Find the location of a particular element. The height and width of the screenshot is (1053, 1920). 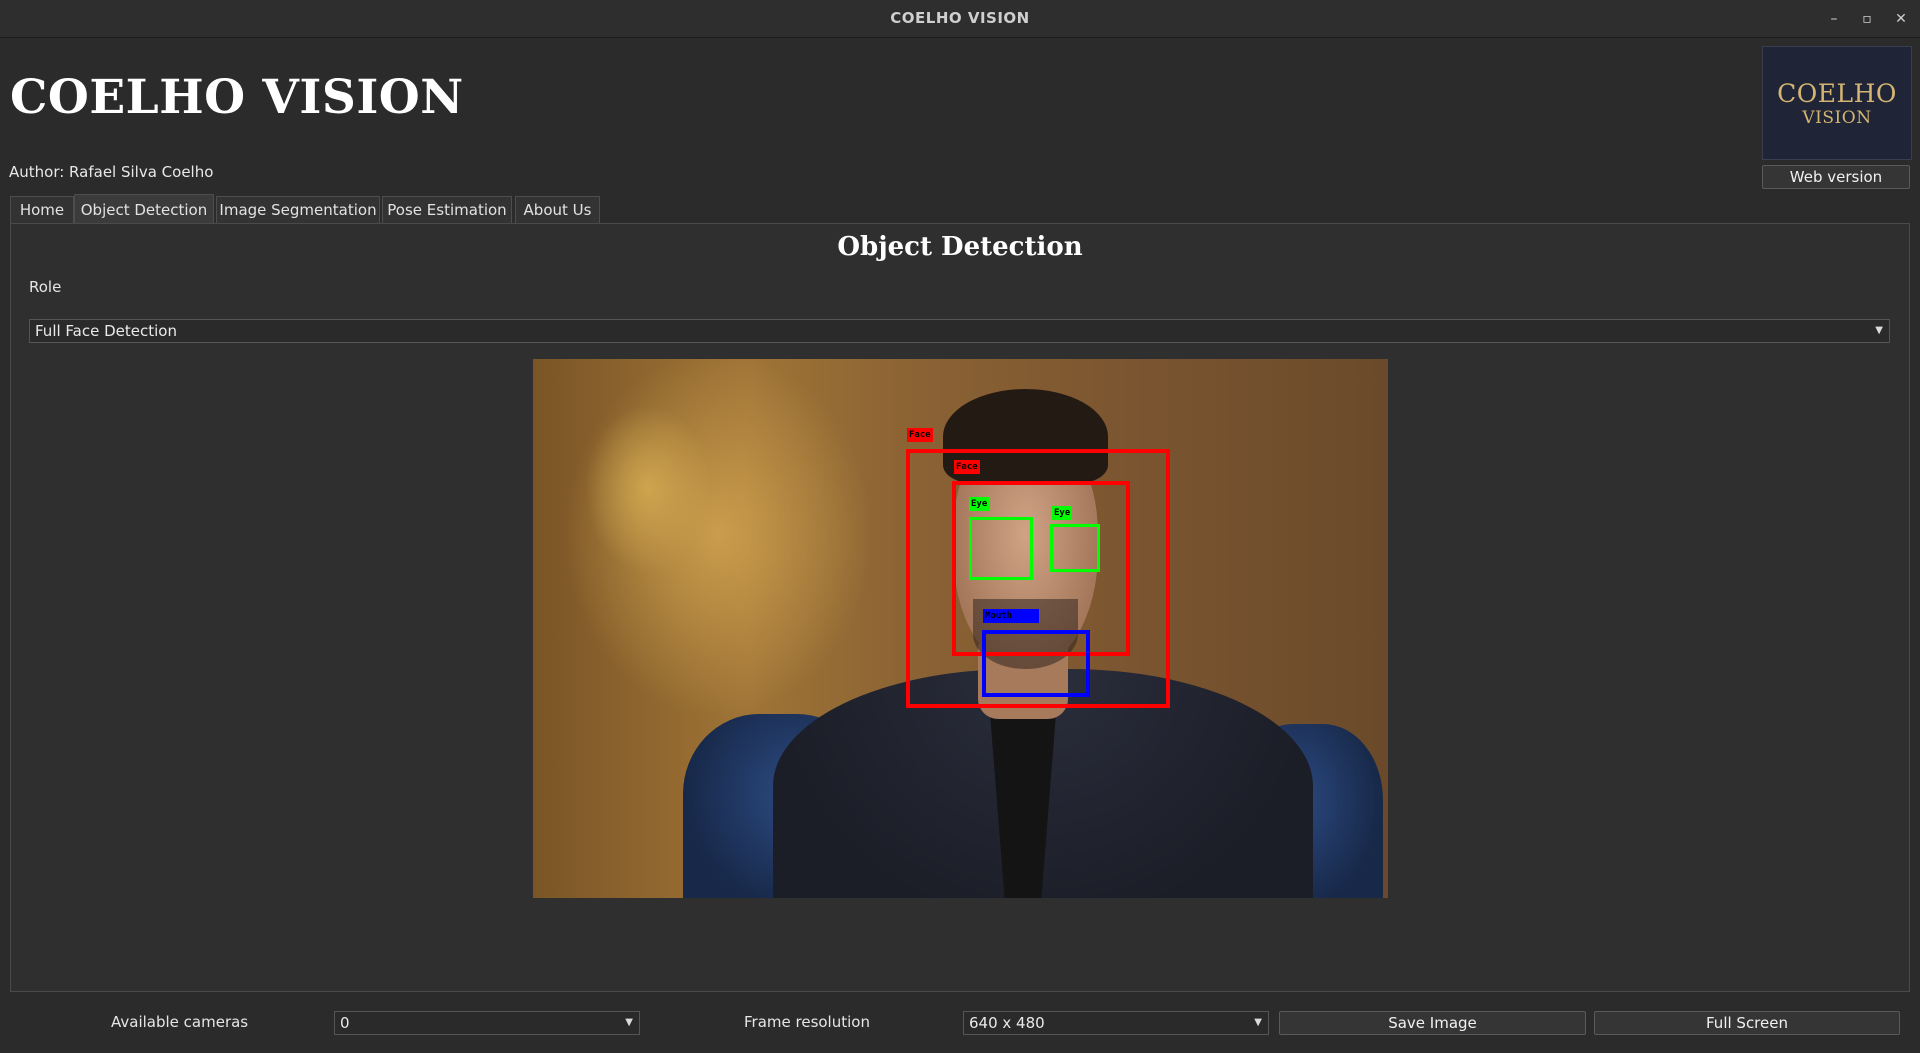

mouth-detection-box is located at coordinates (1036, 663).